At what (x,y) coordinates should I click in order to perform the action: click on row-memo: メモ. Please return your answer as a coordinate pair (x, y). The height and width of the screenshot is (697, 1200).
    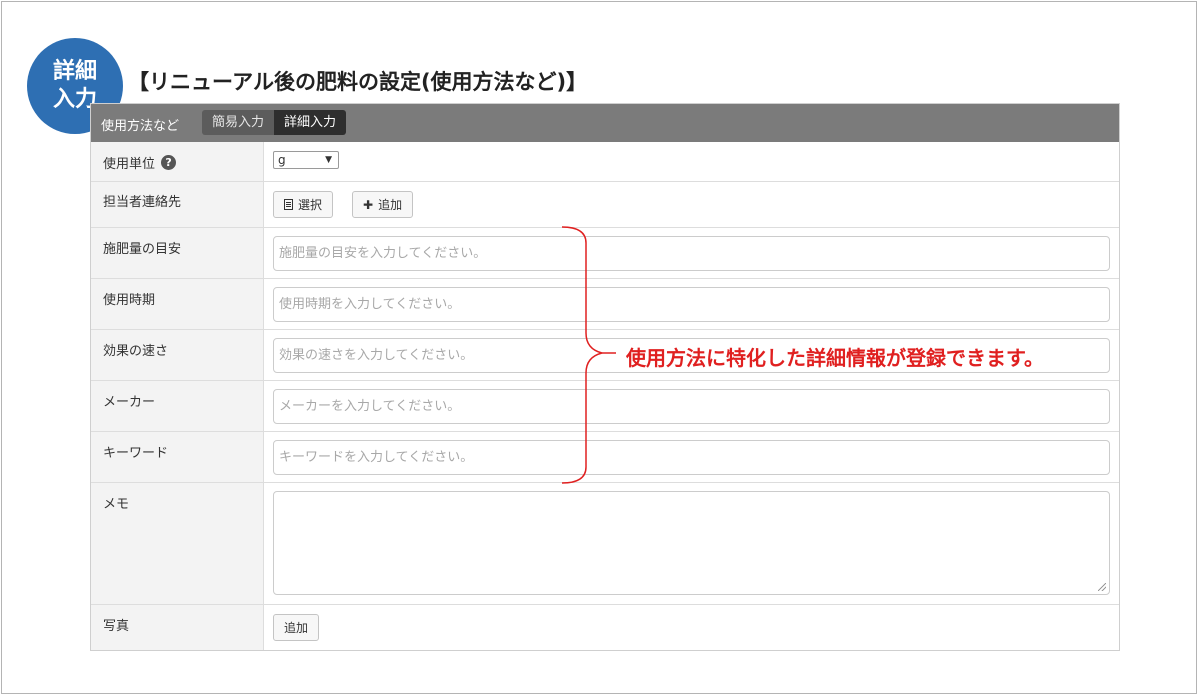
    Looking at the image, I should click on (605, 544).